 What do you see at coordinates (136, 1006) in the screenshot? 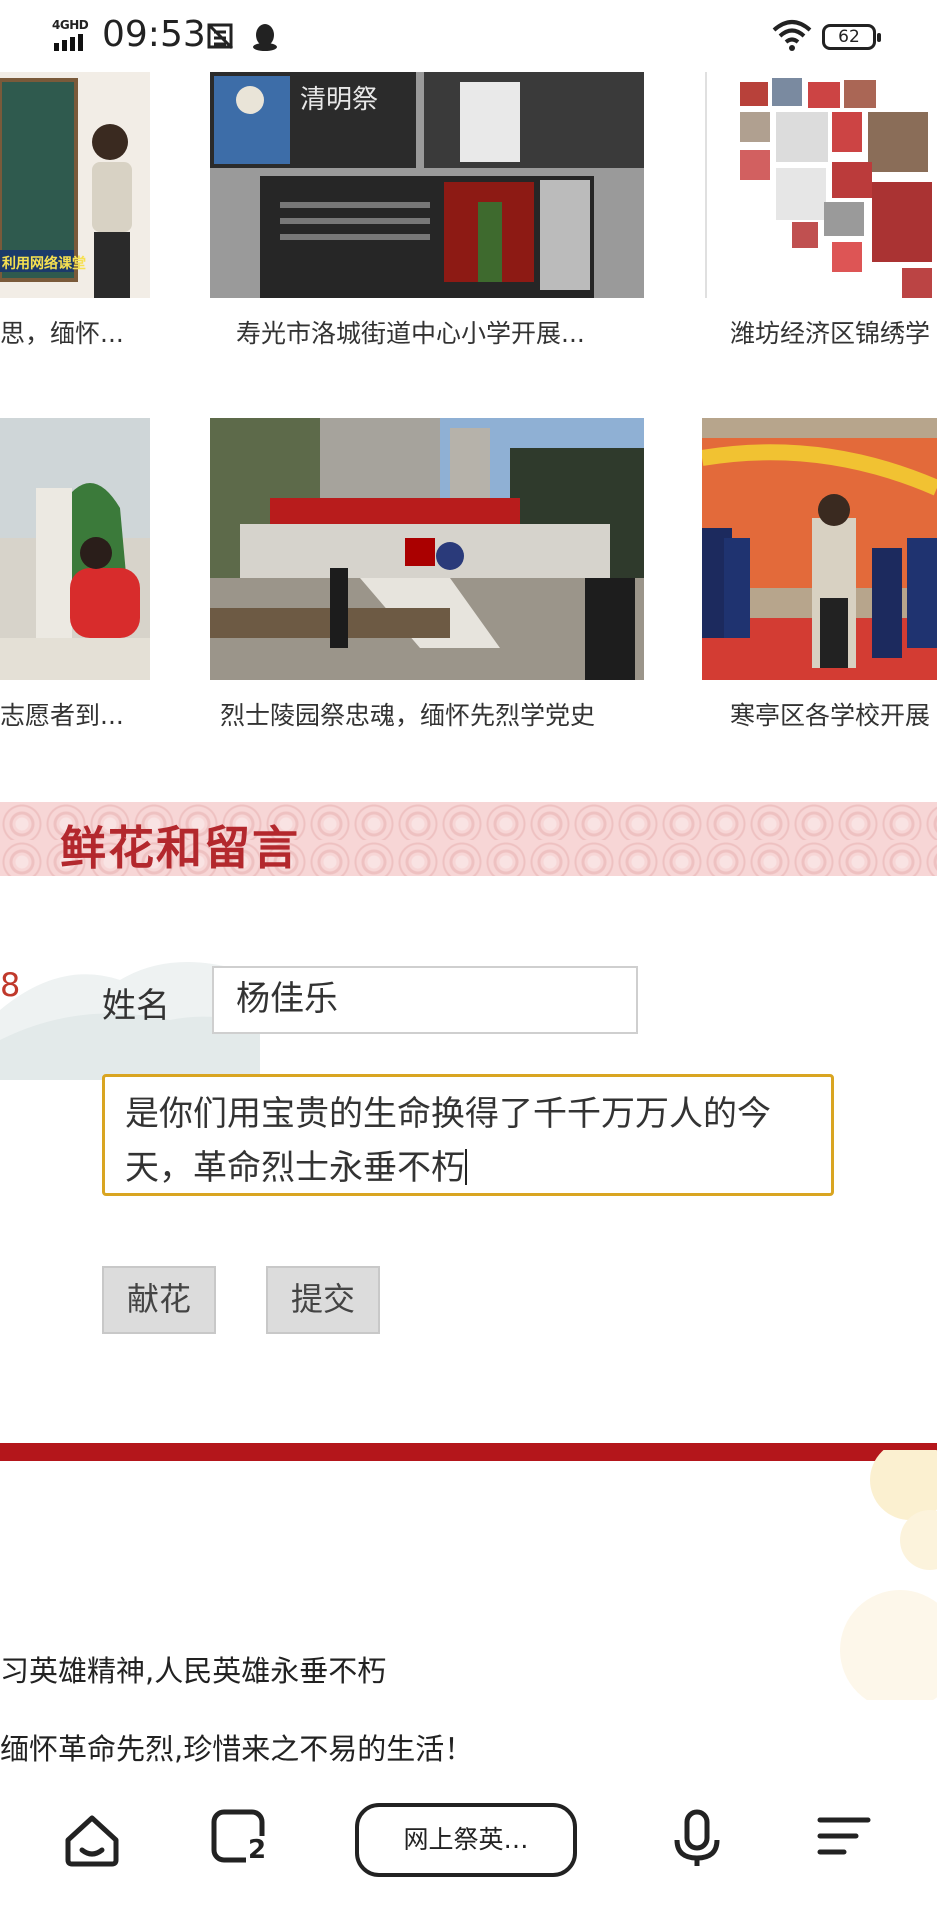
I see `name-label: 姓名` at bounding box center [136, 1006].